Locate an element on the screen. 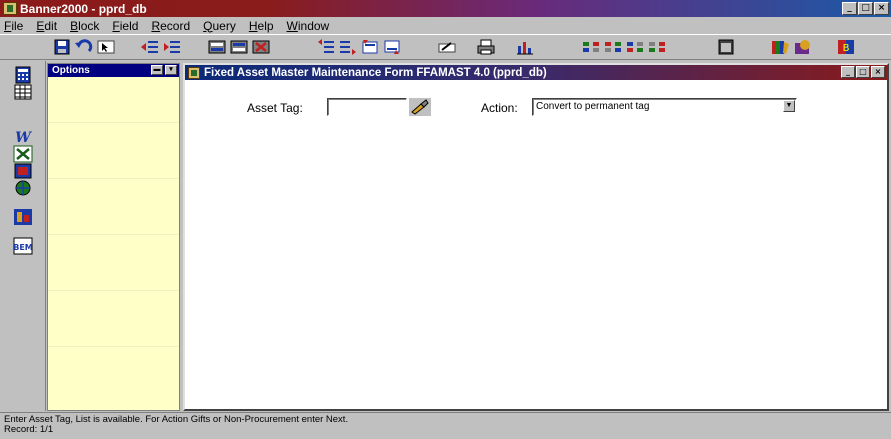 The width and height of the screenshot is (891, 439). sql-icon is located at coordinates (23, 217).